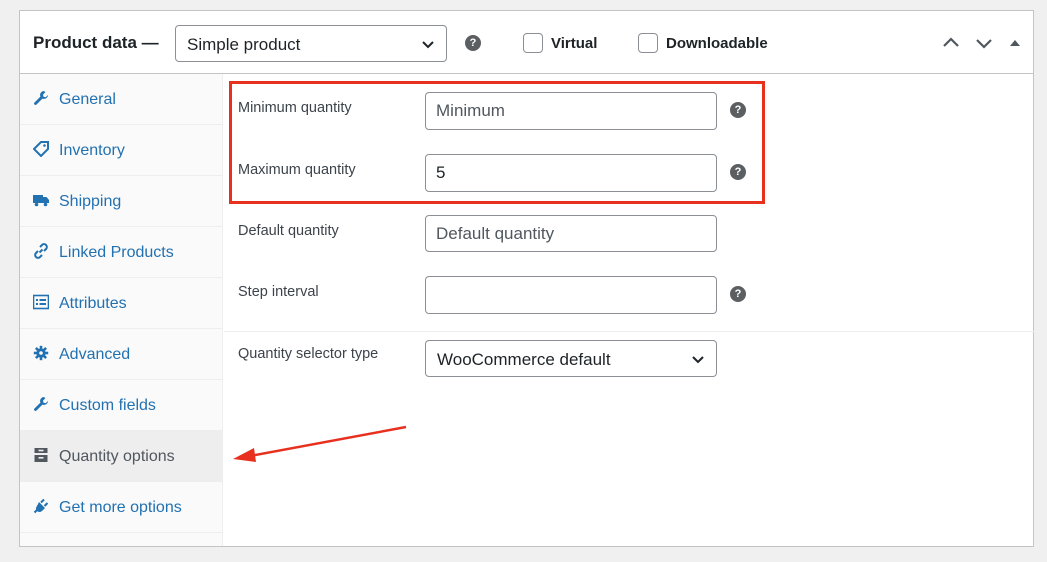  What do you see at coordinates (117, 456) in the screenshot?
I see `tab-label: Quantity options` at bounding box center [117, 456].